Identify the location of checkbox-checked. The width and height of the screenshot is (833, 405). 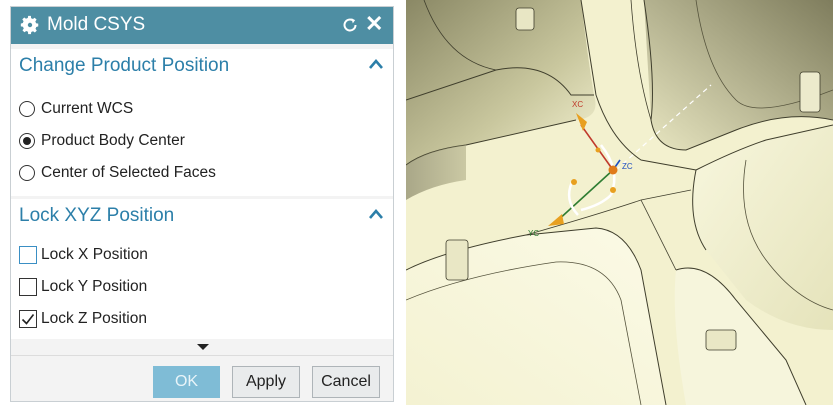
(28, 319).